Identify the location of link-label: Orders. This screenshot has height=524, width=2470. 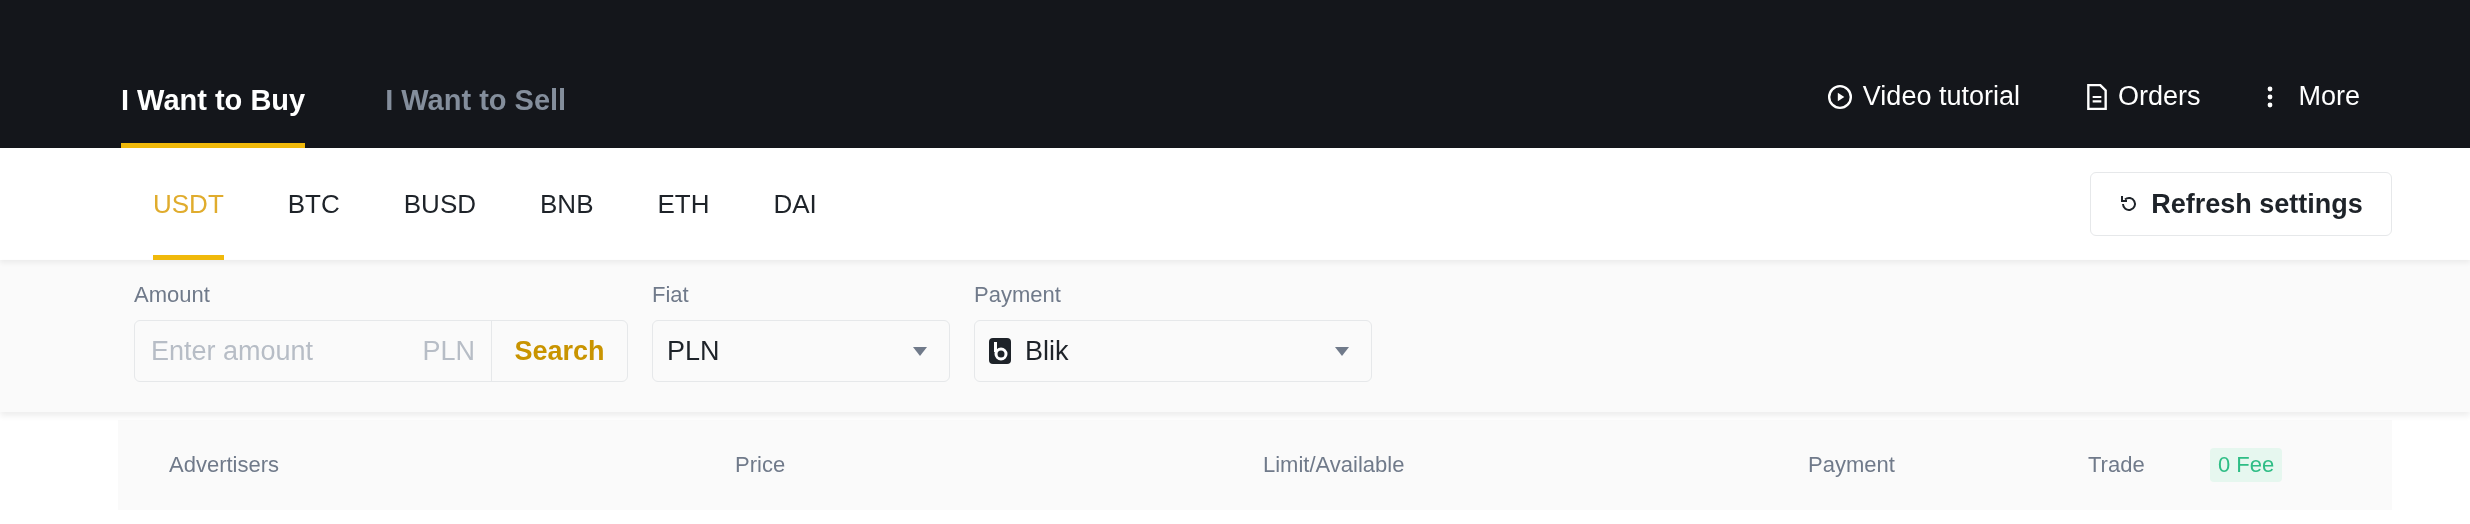
(2159, 96).